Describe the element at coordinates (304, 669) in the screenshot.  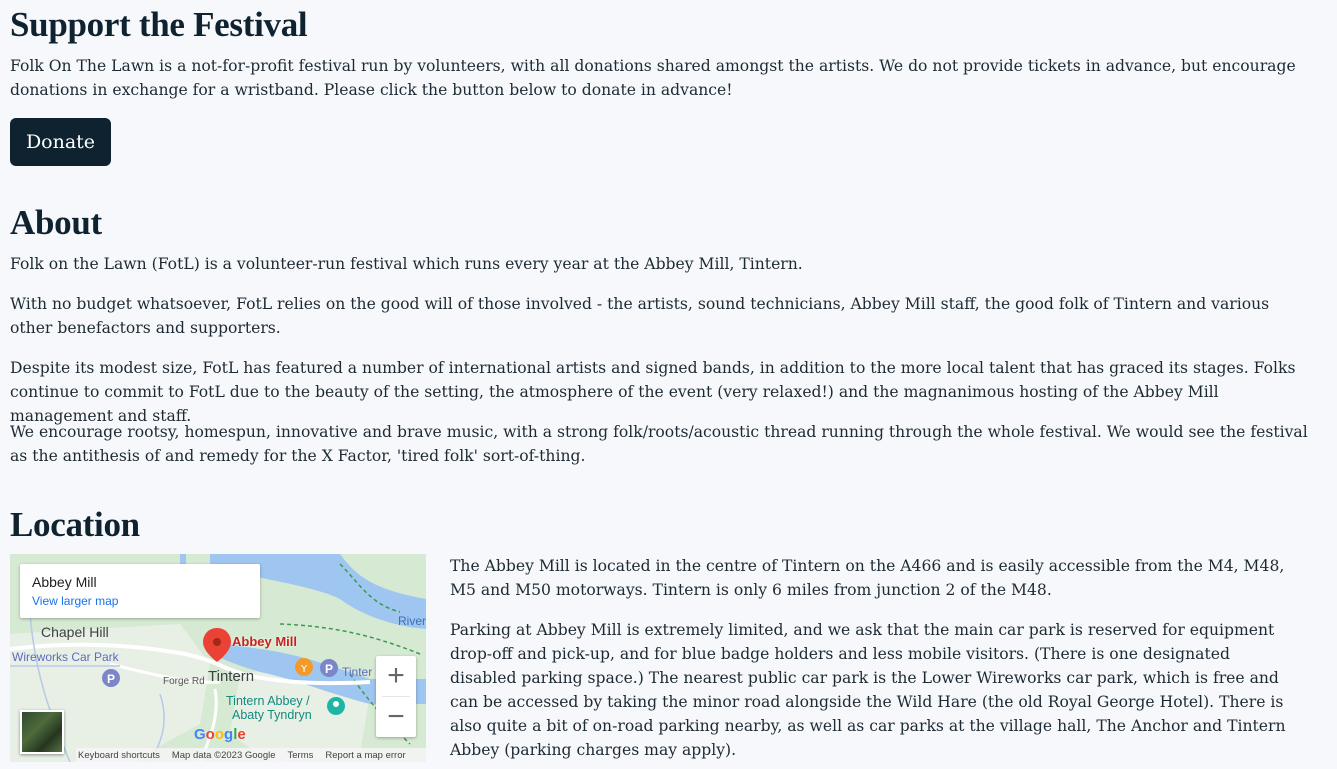
I see `svg-text: Y` at that location.